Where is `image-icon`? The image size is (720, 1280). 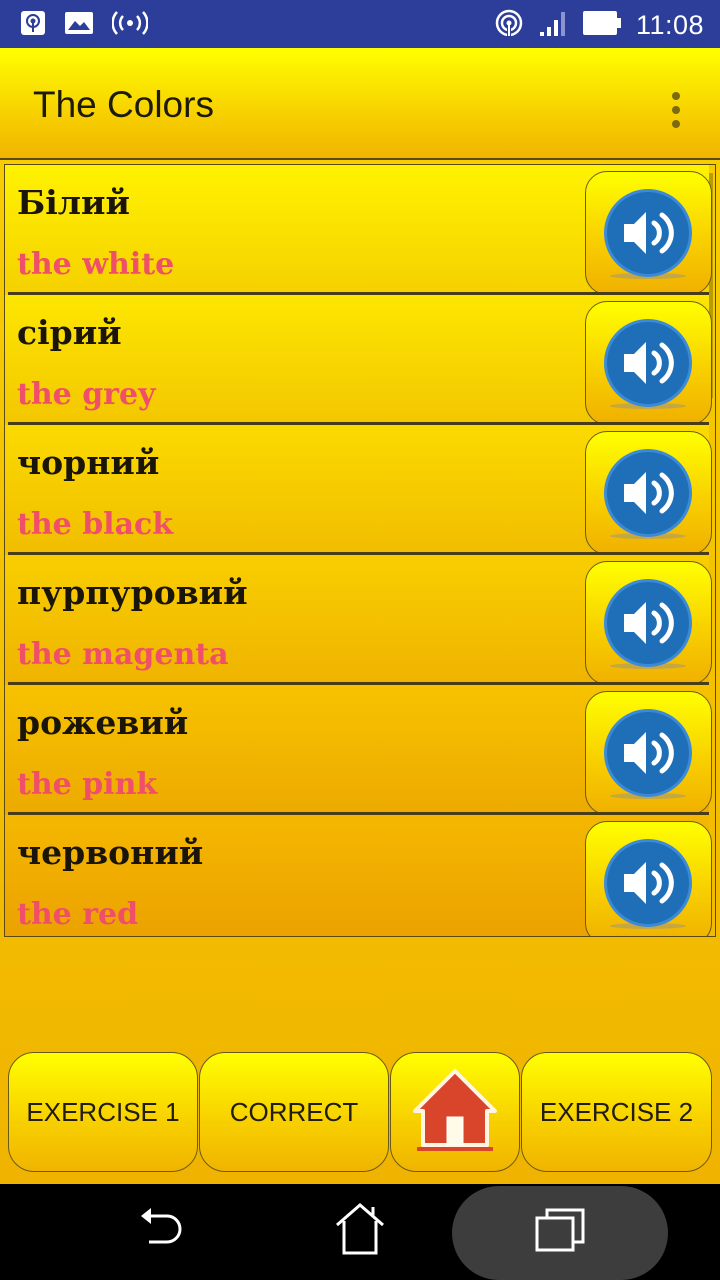 image-icon is located at coordinates (79, 25).